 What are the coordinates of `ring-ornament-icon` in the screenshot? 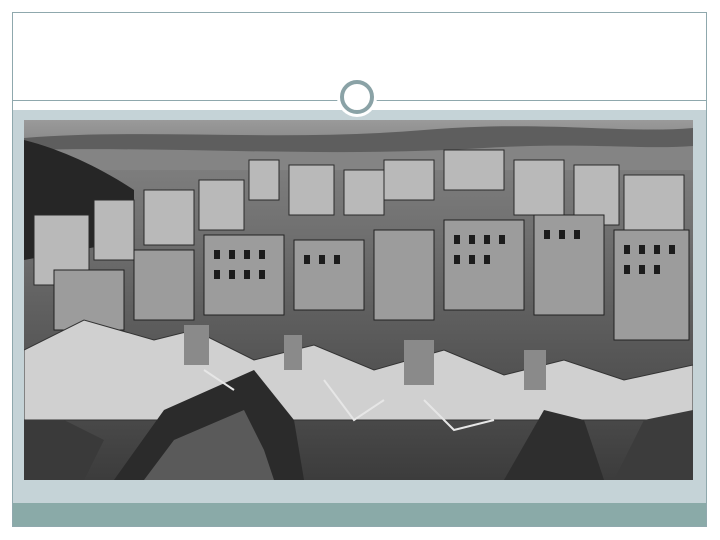 It's located at (357, 97).